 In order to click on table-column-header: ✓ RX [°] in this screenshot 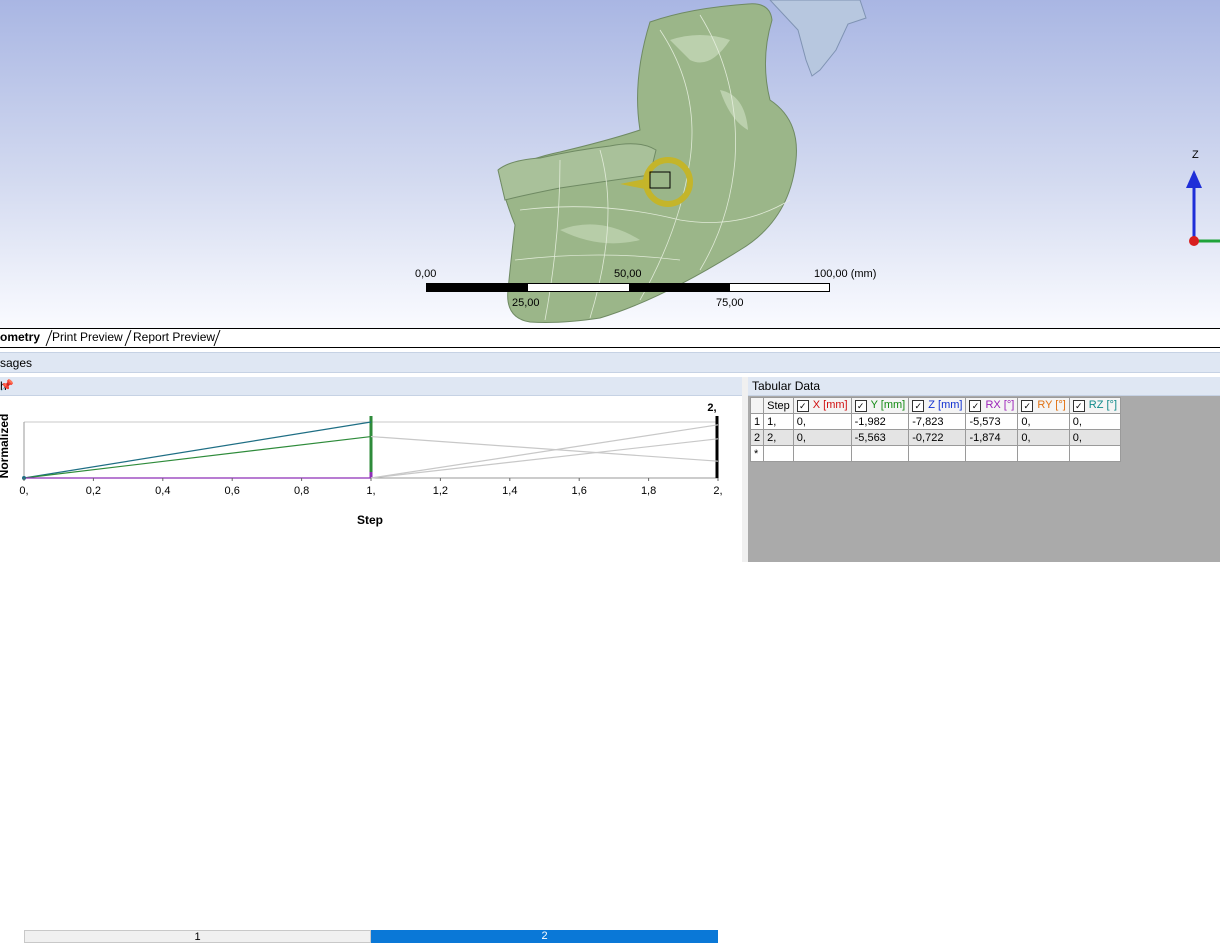, I will do `click(992, 405)`.